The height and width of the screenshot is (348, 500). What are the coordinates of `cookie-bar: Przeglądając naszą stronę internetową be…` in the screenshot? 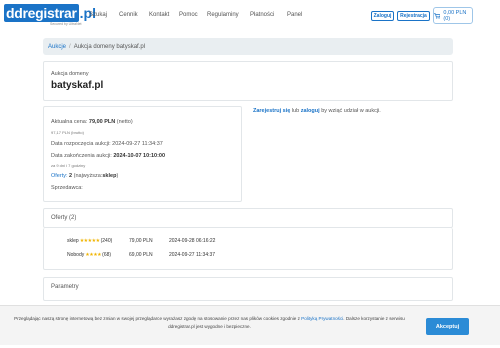 It's located at (250, 325).